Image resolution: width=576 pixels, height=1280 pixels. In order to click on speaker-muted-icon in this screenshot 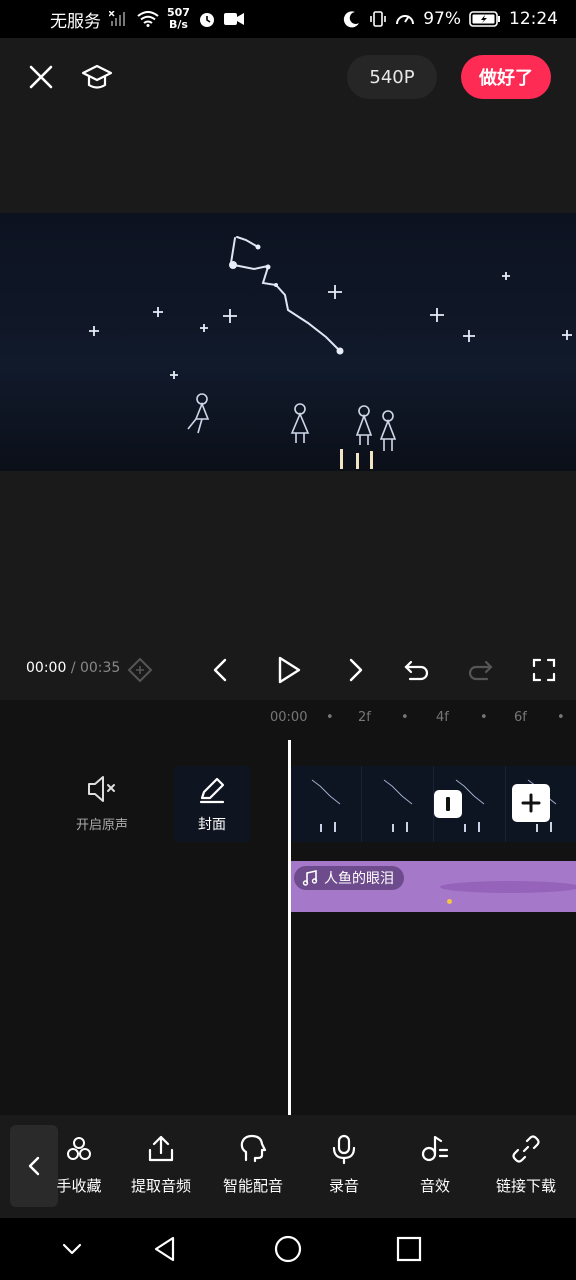, I will do `click(101, 789)`.